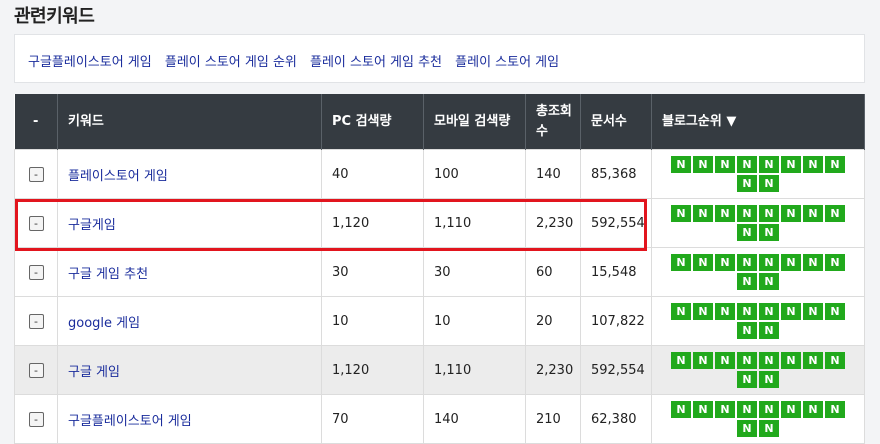  I want to click on keyword-link: 구글 게임 추천, so click(108, 274).